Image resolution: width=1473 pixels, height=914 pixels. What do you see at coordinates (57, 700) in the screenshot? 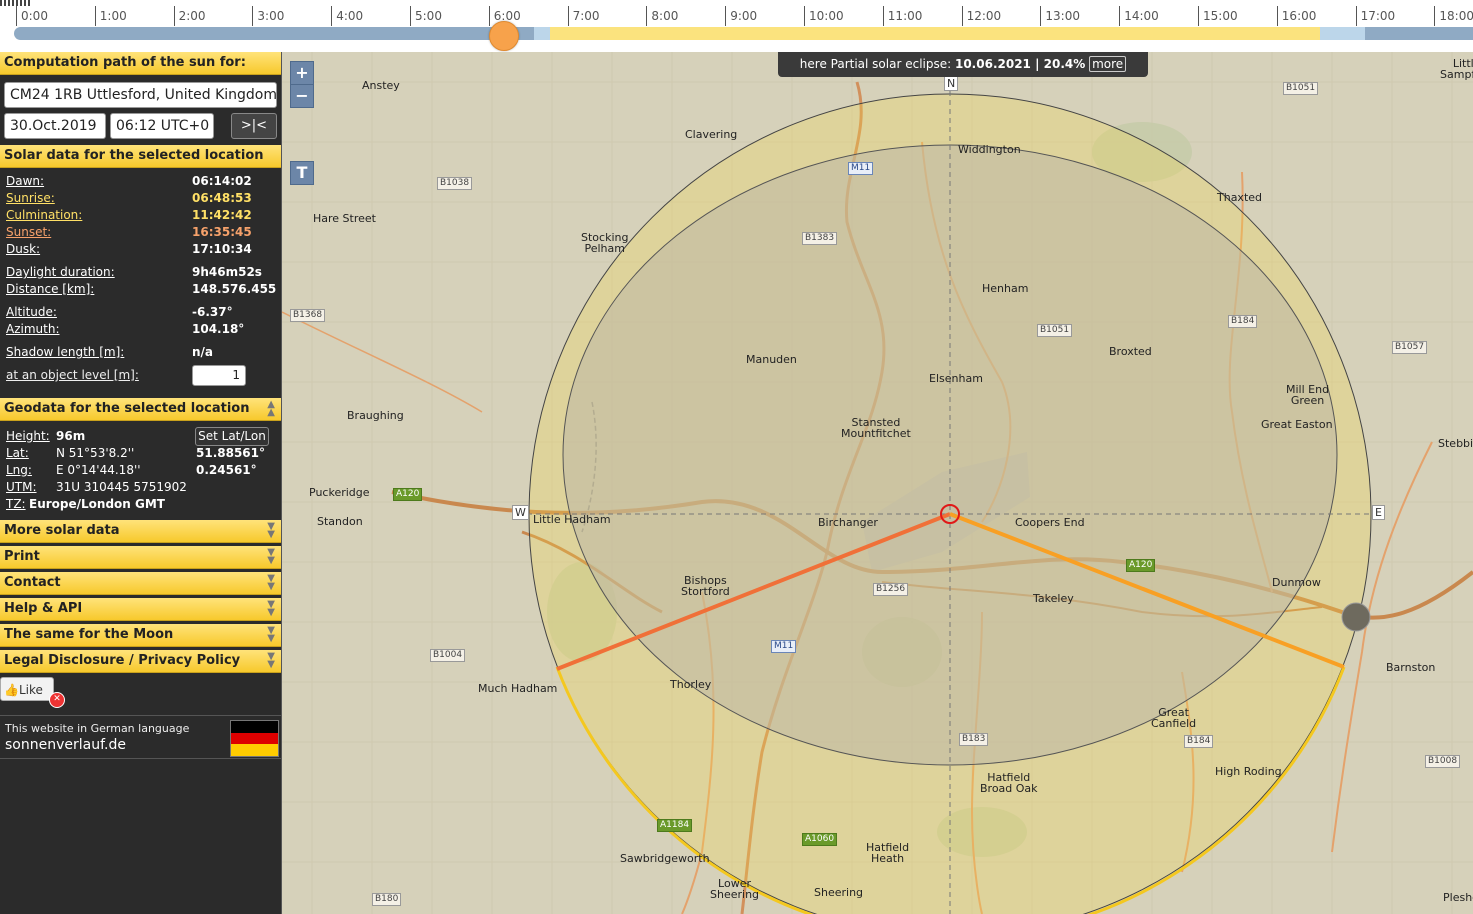
I see `no-tracking-icon: ✕` at bounding box center [57, 700].